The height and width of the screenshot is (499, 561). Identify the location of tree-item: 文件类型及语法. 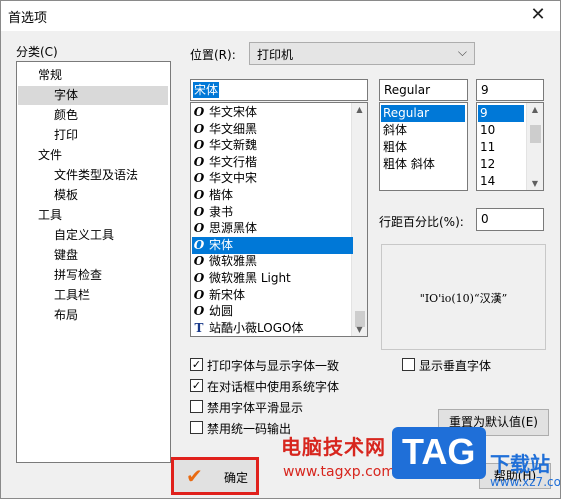
(96, 175).